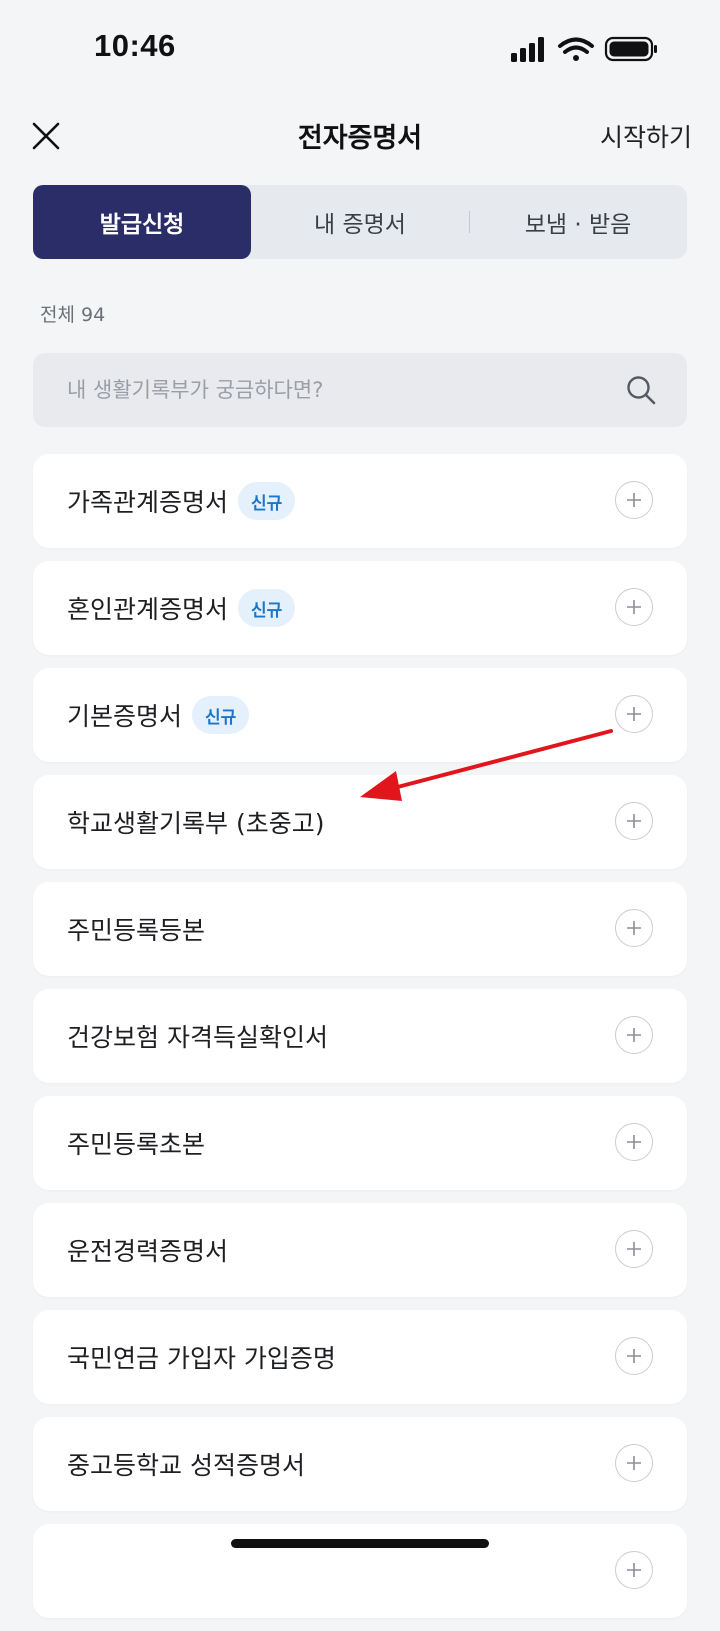  I want to click on search-box, so click(360, 390).